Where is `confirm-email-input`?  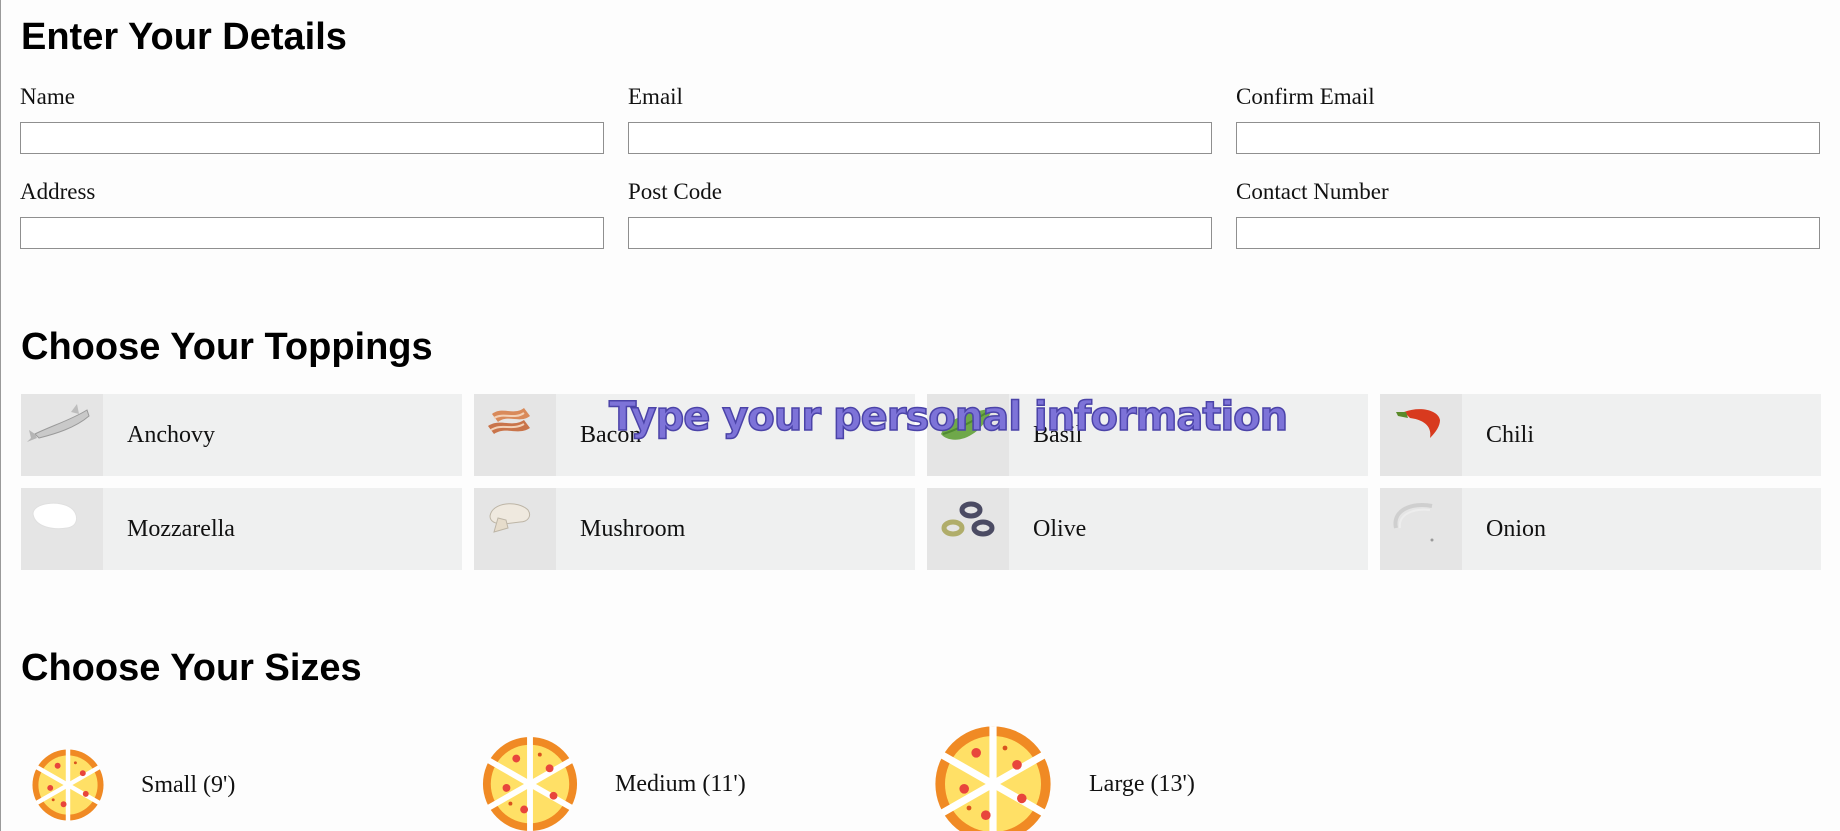
confirm-email-input is located at coordinates (1528, 138).